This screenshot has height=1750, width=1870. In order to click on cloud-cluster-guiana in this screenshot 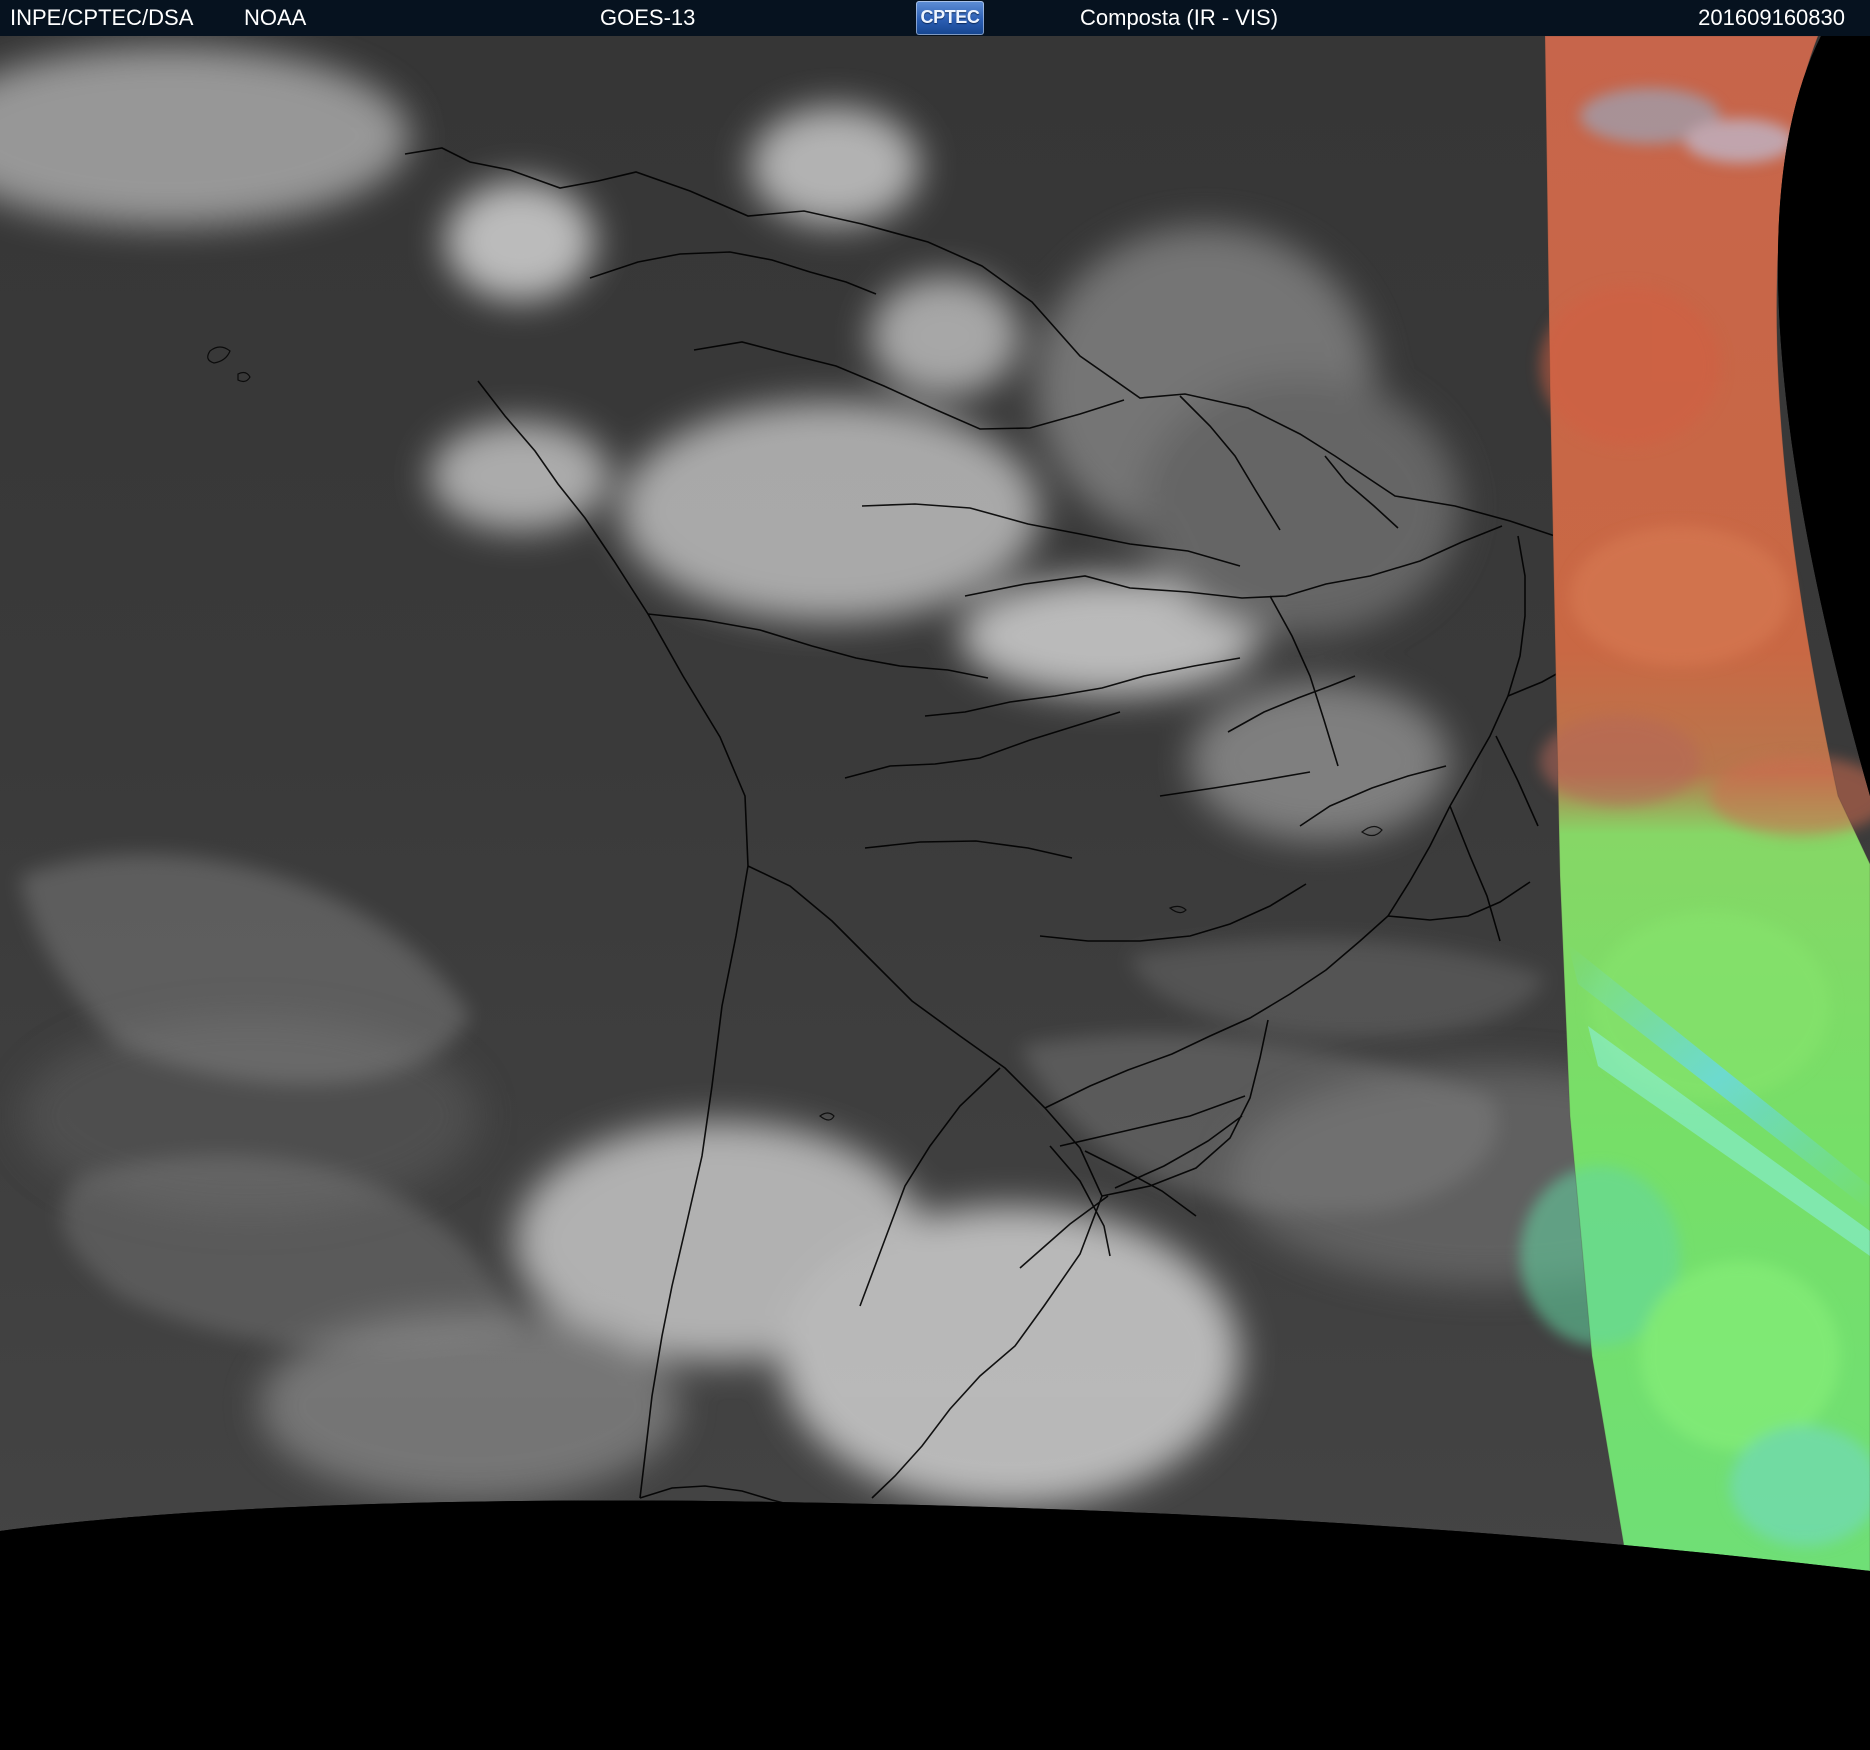, I will do `click(945, 336)`.